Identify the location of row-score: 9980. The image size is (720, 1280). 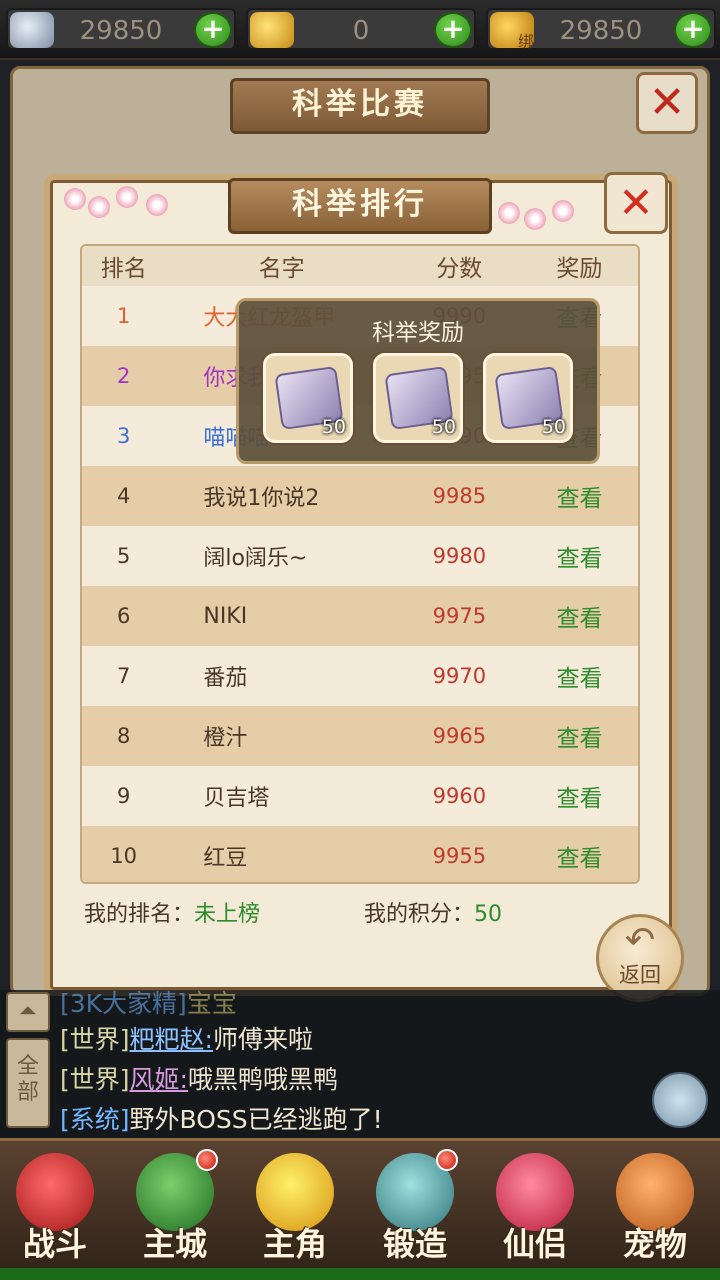
(459, 556).